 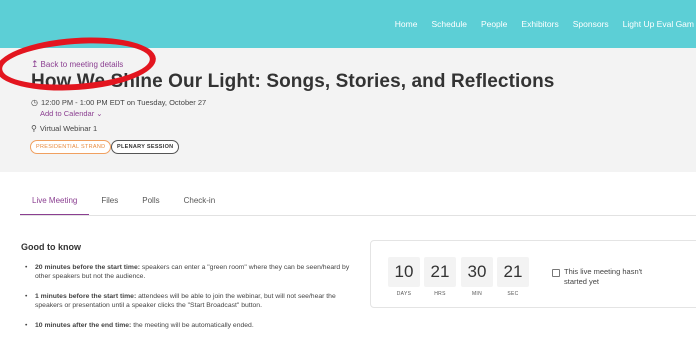 I want to click on badge-presidential-strand: PRESIDENTIAL STRAND, so click(x=71, y=147).